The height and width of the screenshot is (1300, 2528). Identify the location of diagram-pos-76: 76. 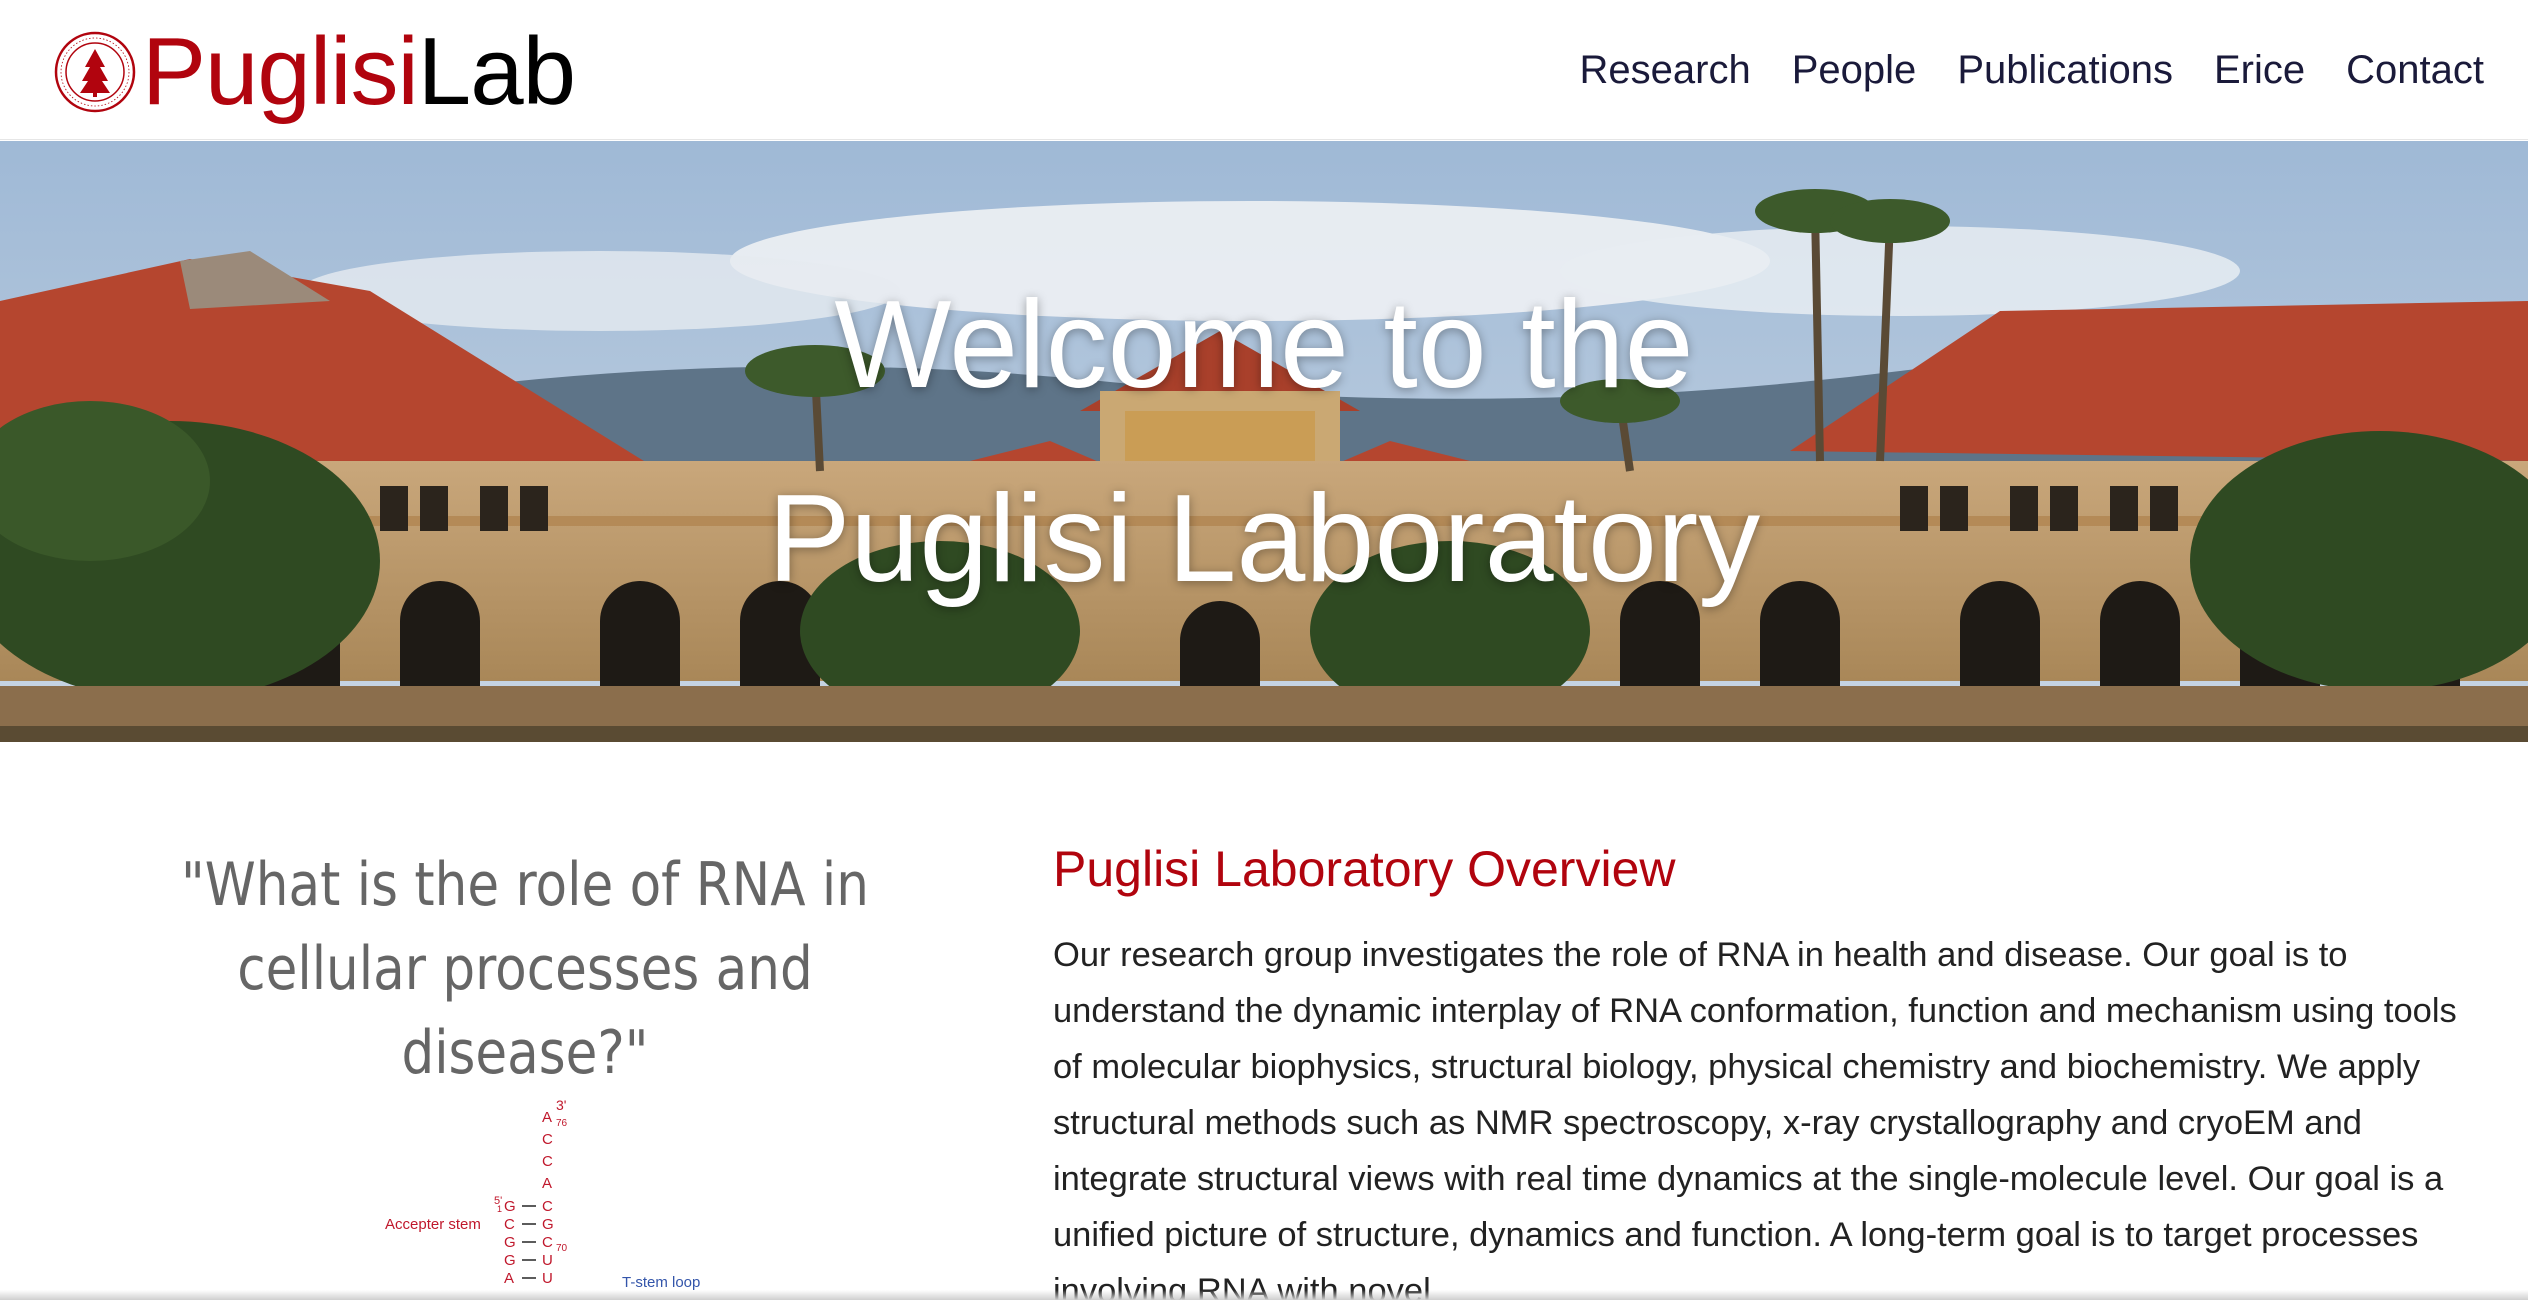
(562, 1123).